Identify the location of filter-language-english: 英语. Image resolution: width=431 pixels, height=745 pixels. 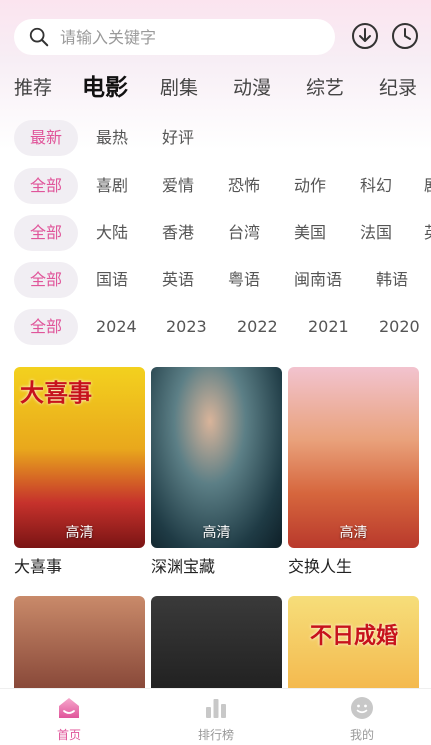
(178, 280).